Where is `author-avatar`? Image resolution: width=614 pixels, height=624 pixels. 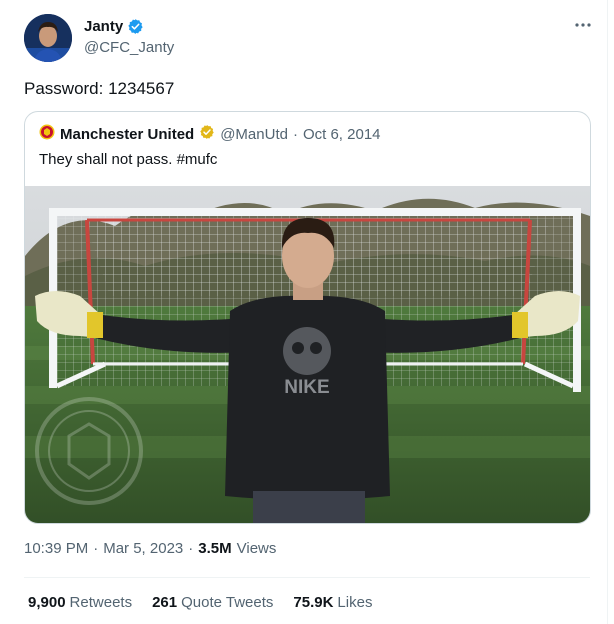
author-avatar is located at coordinates (48, 38).